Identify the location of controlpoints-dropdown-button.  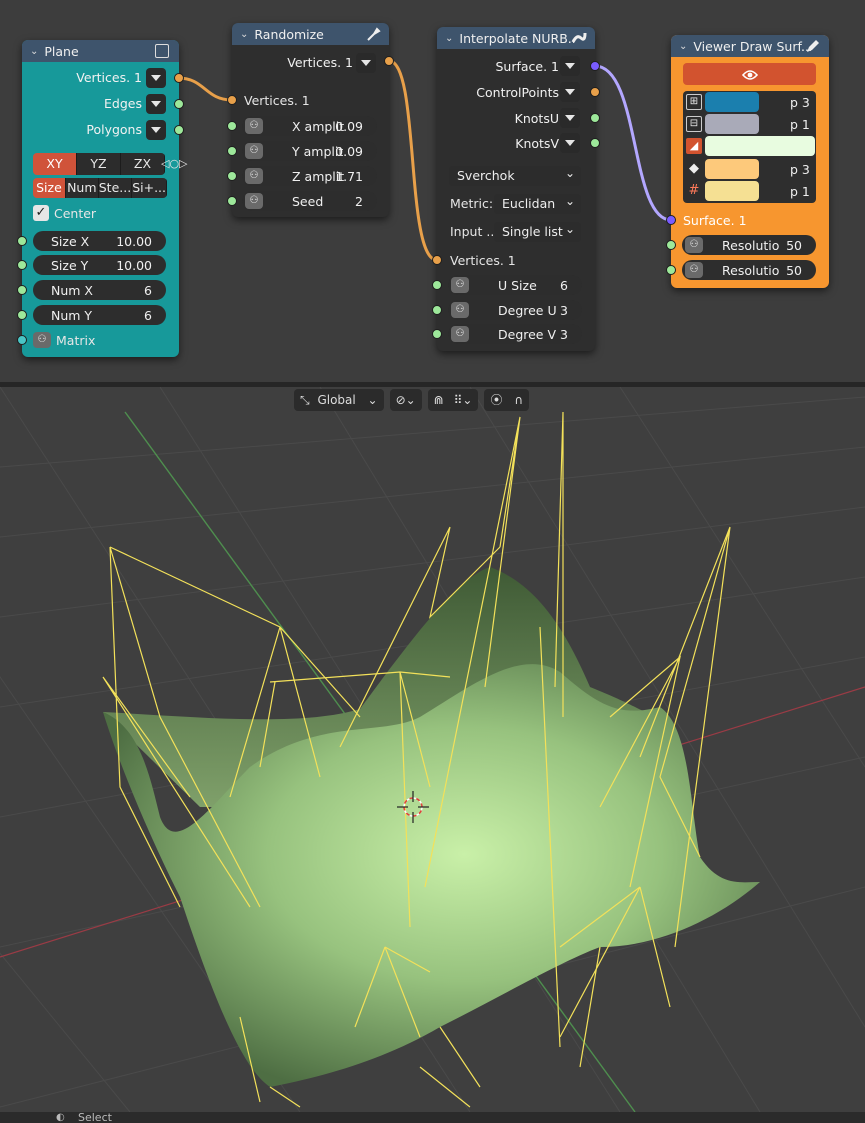
(570, 92).